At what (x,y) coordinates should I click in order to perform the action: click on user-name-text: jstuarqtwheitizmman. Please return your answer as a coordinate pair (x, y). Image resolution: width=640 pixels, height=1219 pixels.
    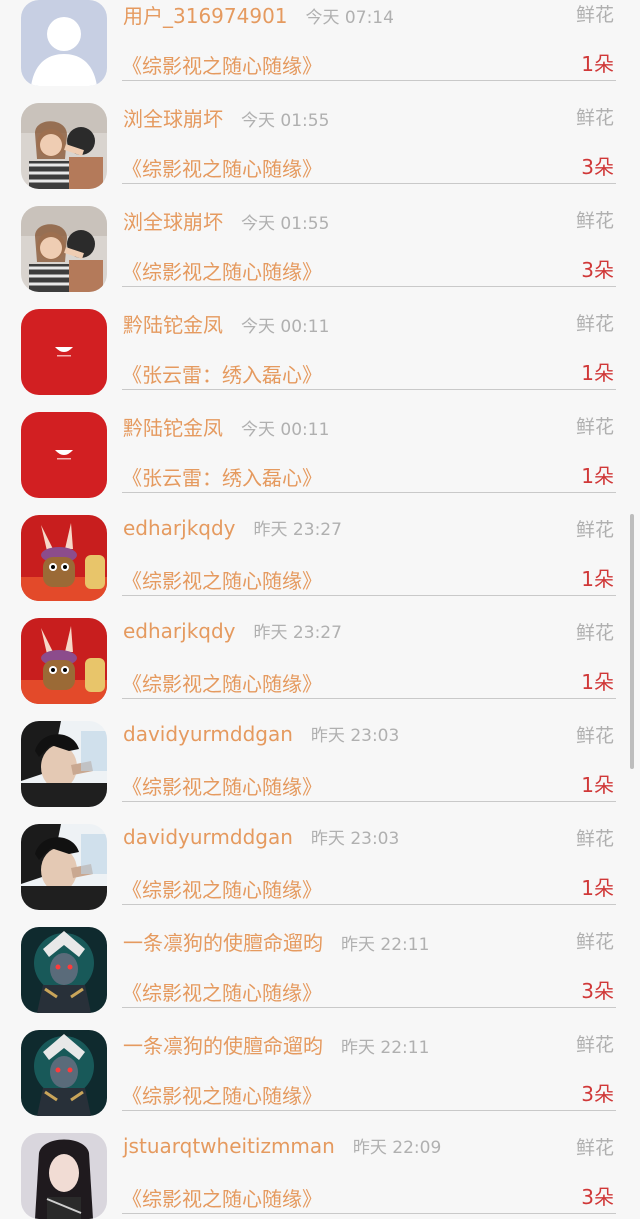
    Looking at the image, I should click on (229, 1146).